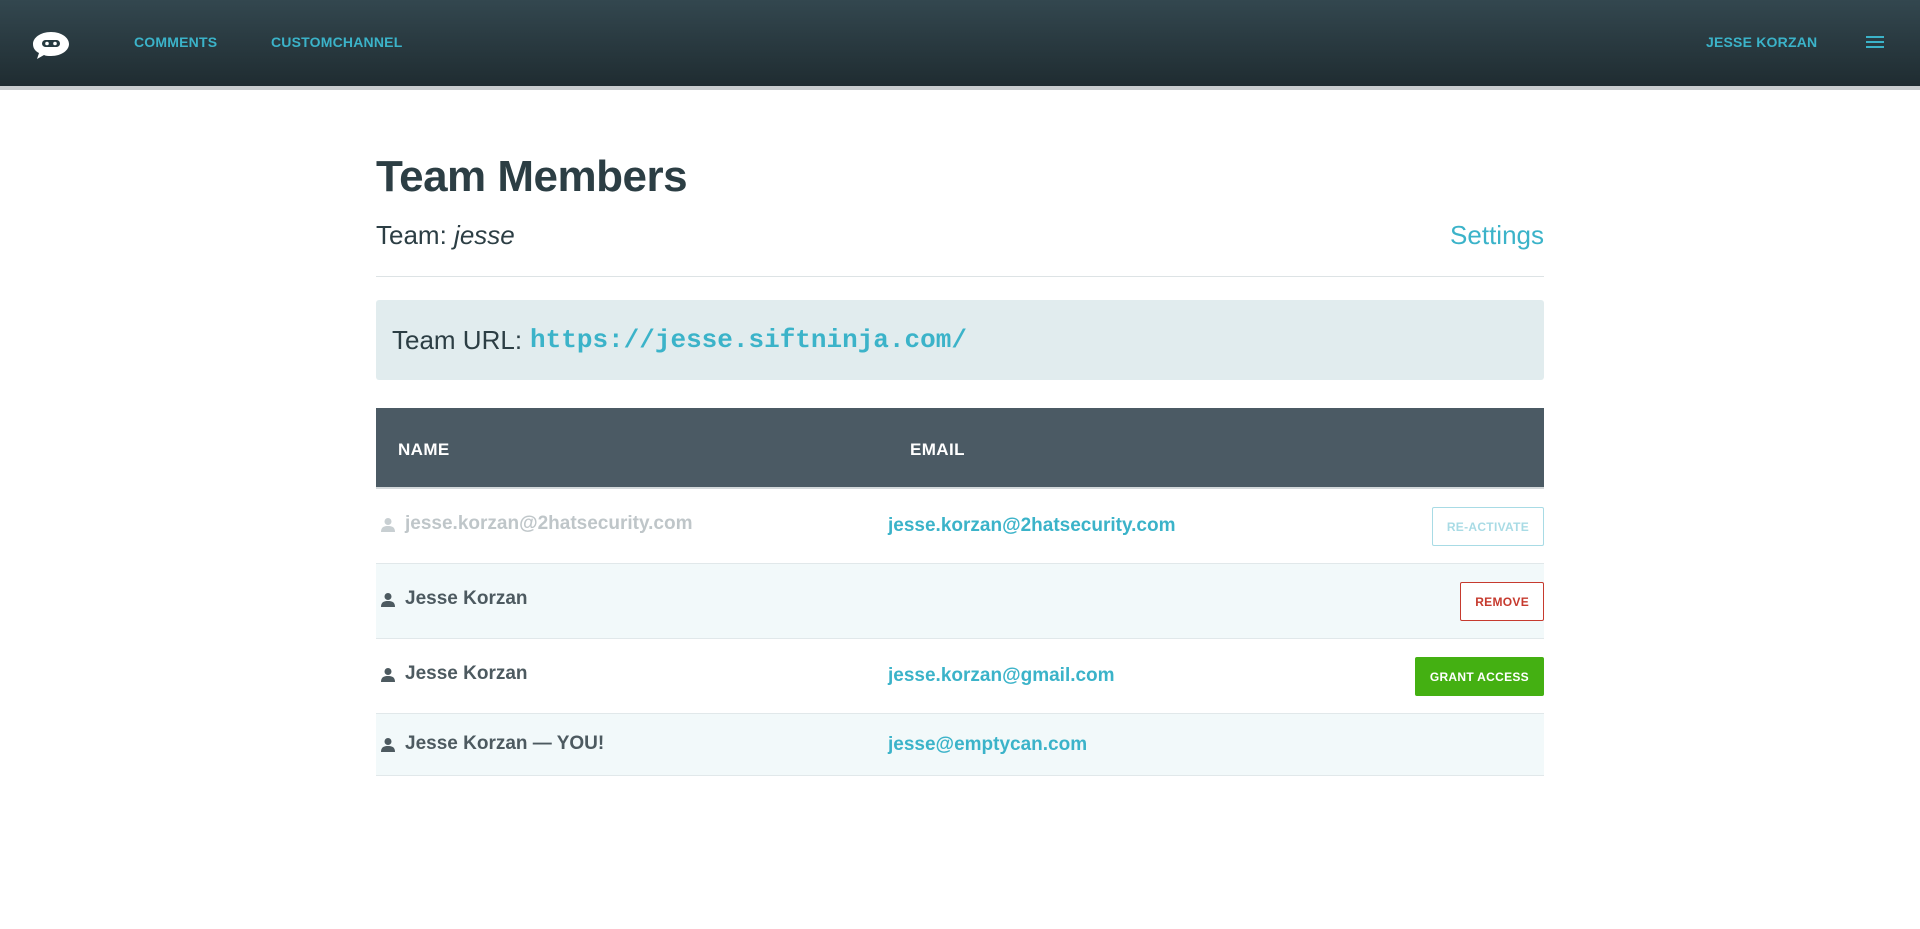 Image resolution: width=1920 pixels, height=929 pixels. What do you see at coordinates (457, 339) in the screenshot?
I see `team-url-label: Team URL:` at bounding box center [457, 339].